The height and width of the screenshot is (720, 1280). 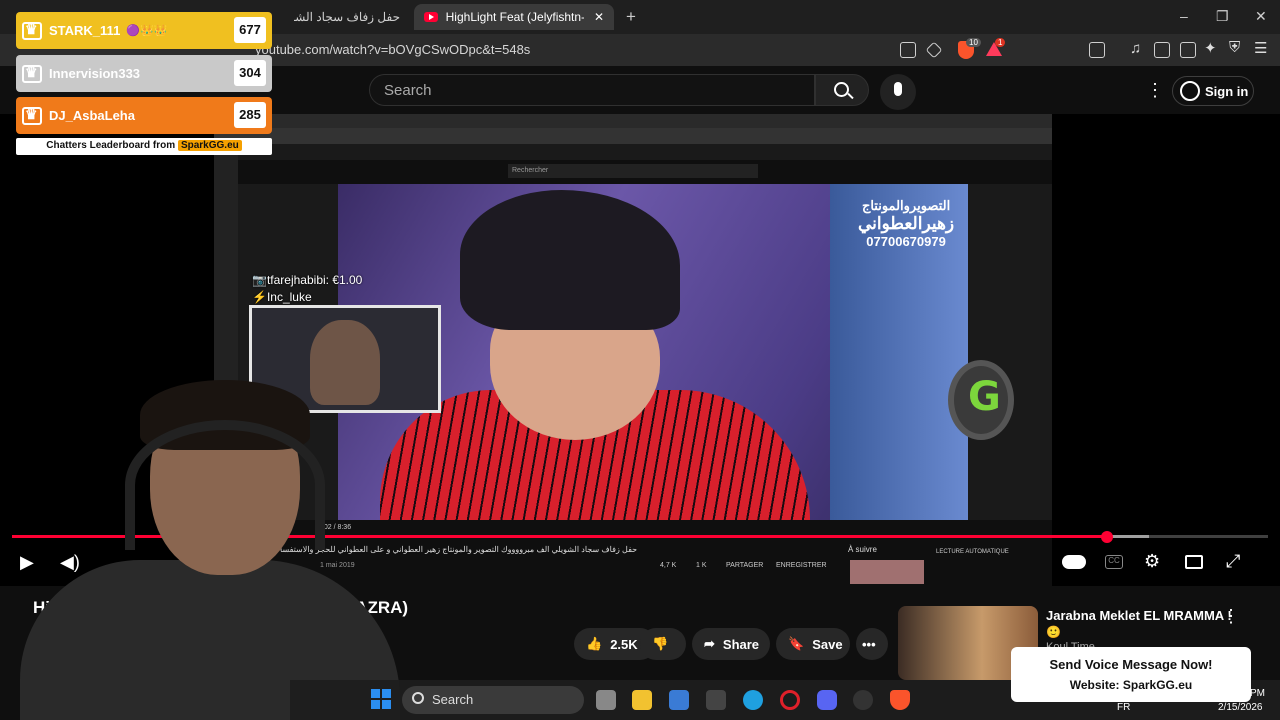 I want to click on more-actions-button: •••, so click(x=872, y=644).